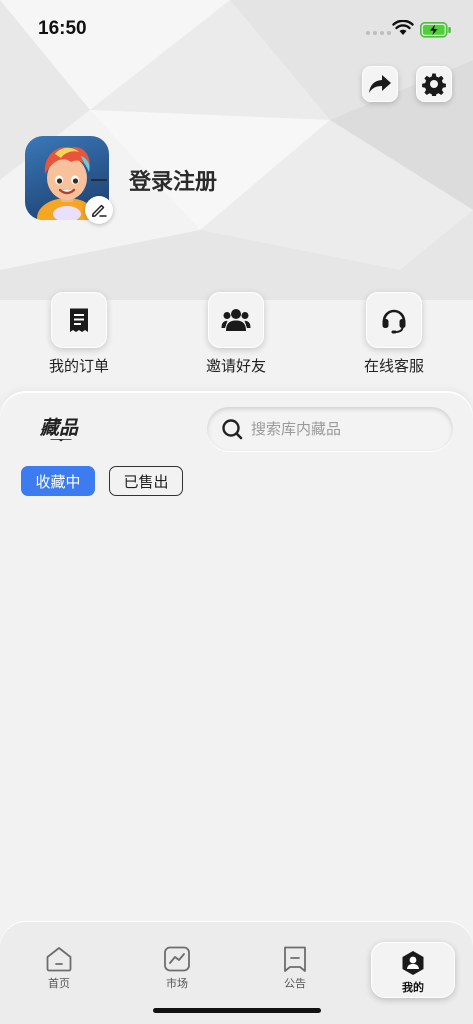 The image size is (473, 1024). I want to click on online-support-button: 在线客服, so click(394, 334).